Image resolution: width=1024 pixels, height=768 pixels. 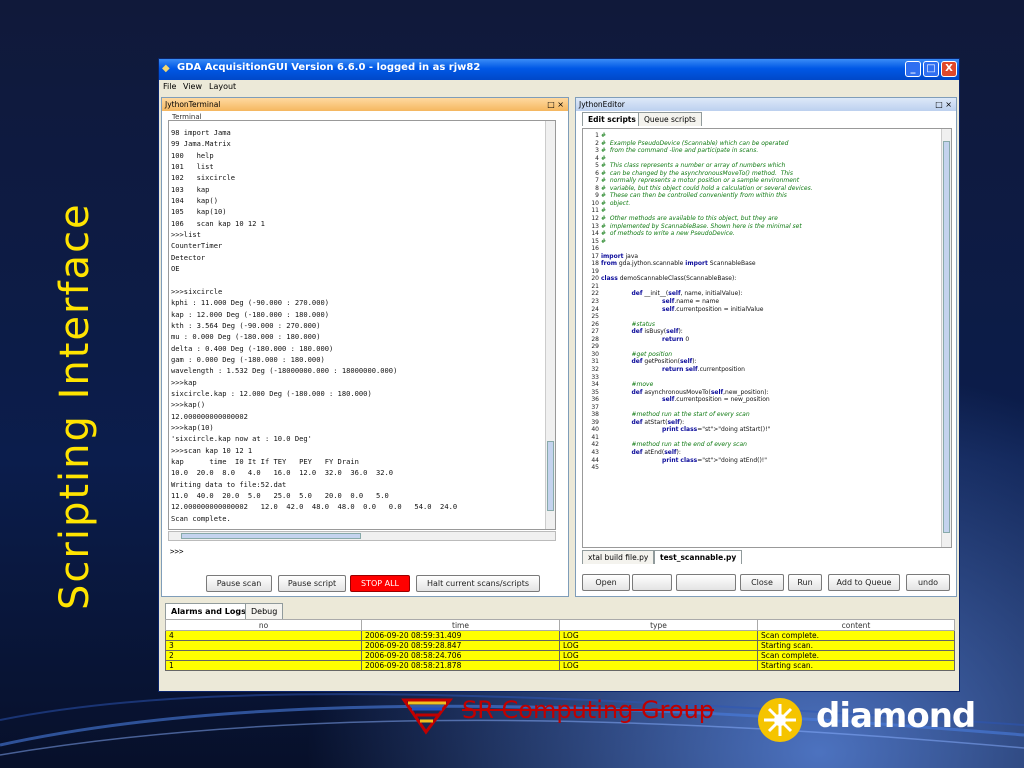 What do you see at coordinates (595, 460) in the screenshot?
I see `line-number: 44` at bounding box center [595, 460].